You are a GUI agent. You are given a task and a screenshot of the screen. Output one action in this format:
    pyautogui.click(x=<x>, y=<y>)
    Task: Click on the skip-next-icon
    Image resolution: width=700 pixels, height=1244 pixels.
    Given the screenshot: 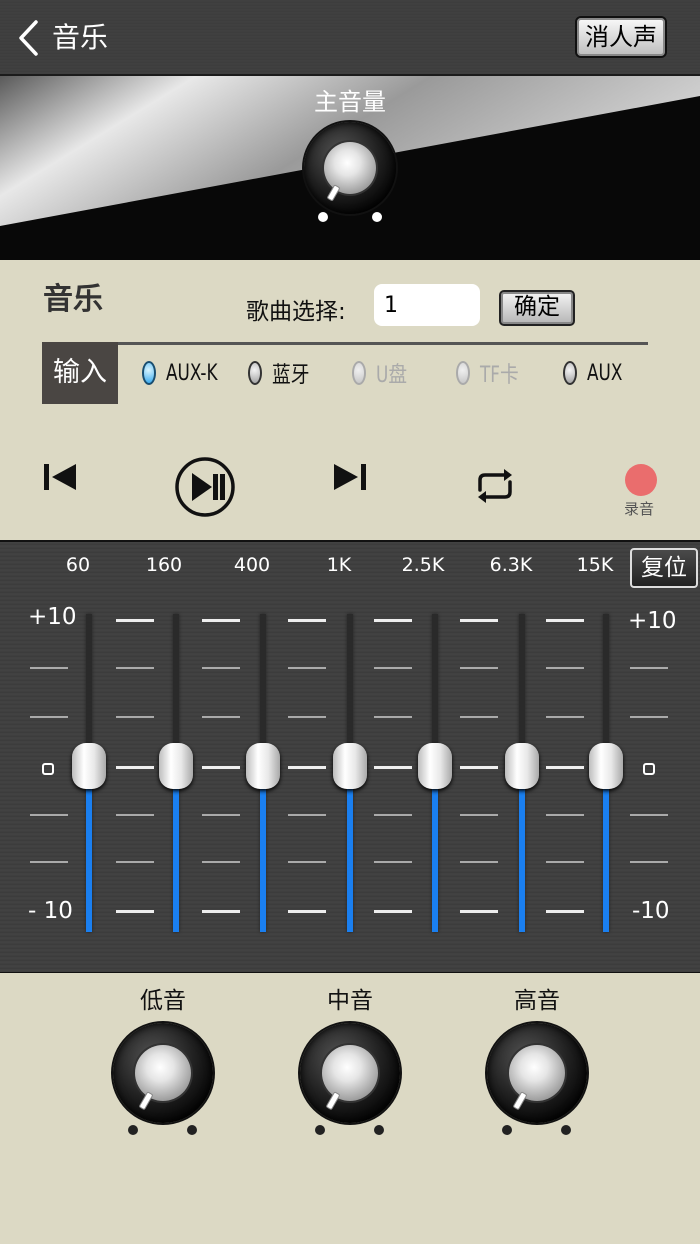 What is the action you would take?
    pyautogui.click(x=350, y=477)
    